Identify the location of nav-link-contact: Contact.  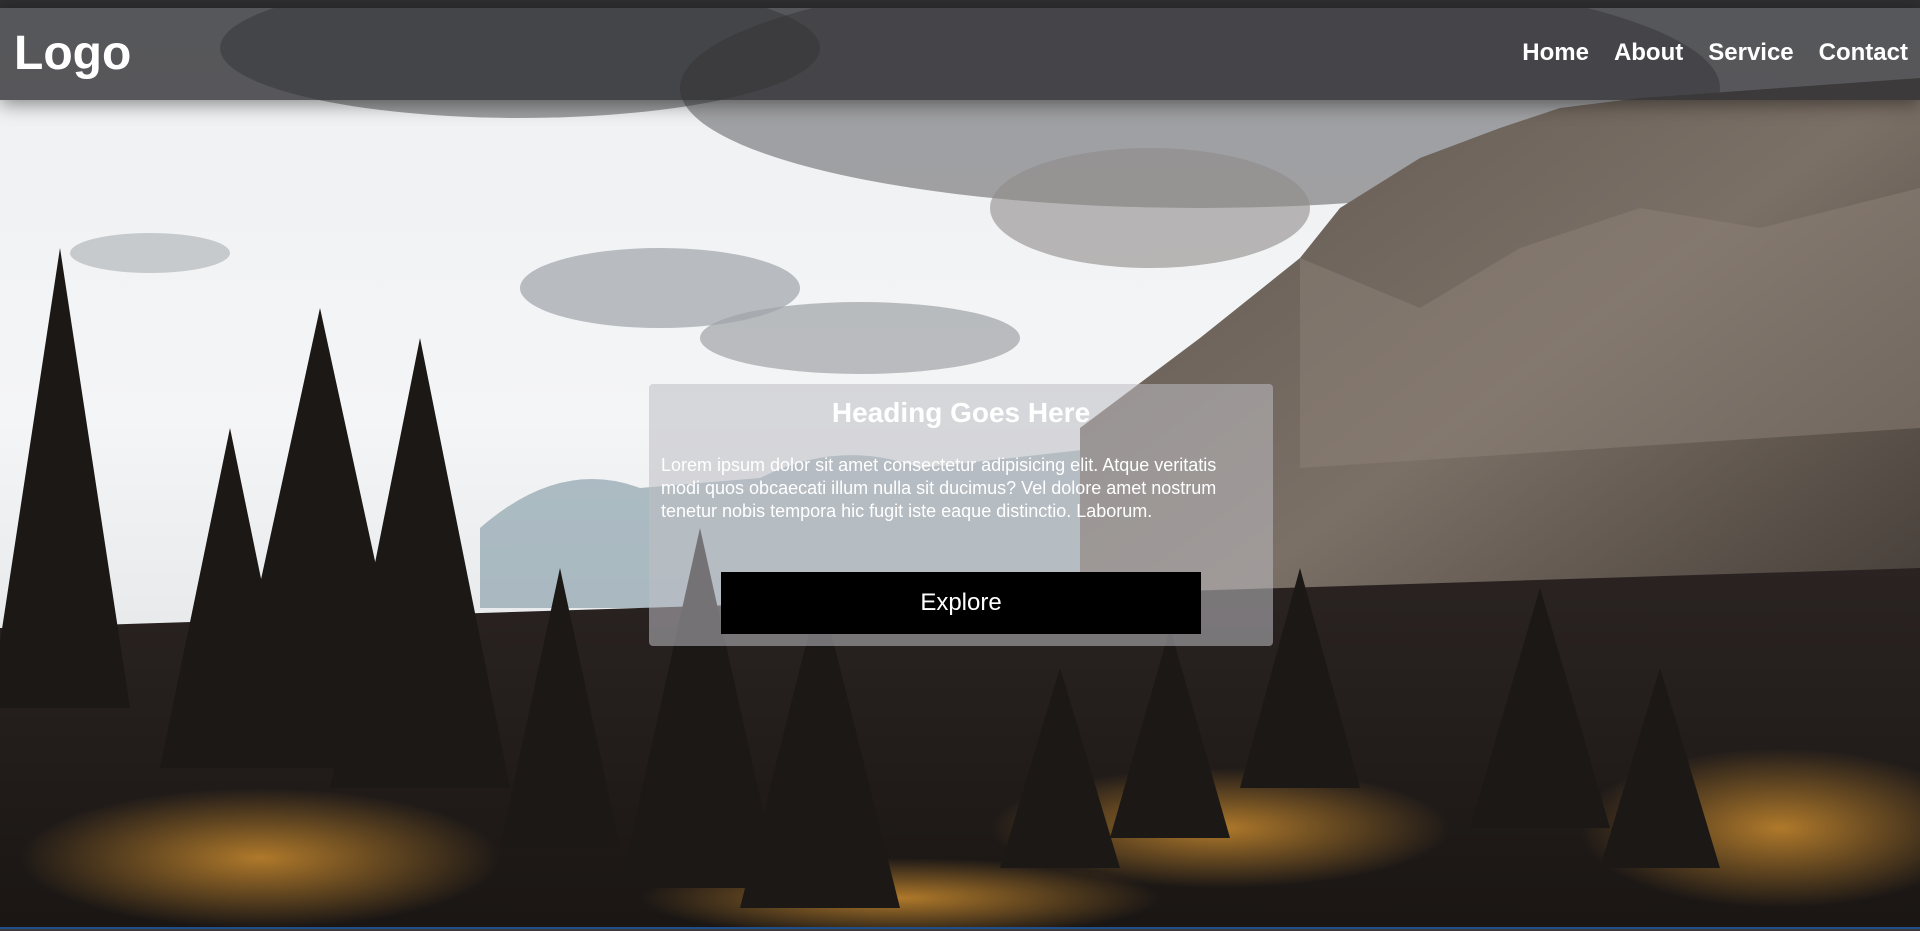
(1863, 53).